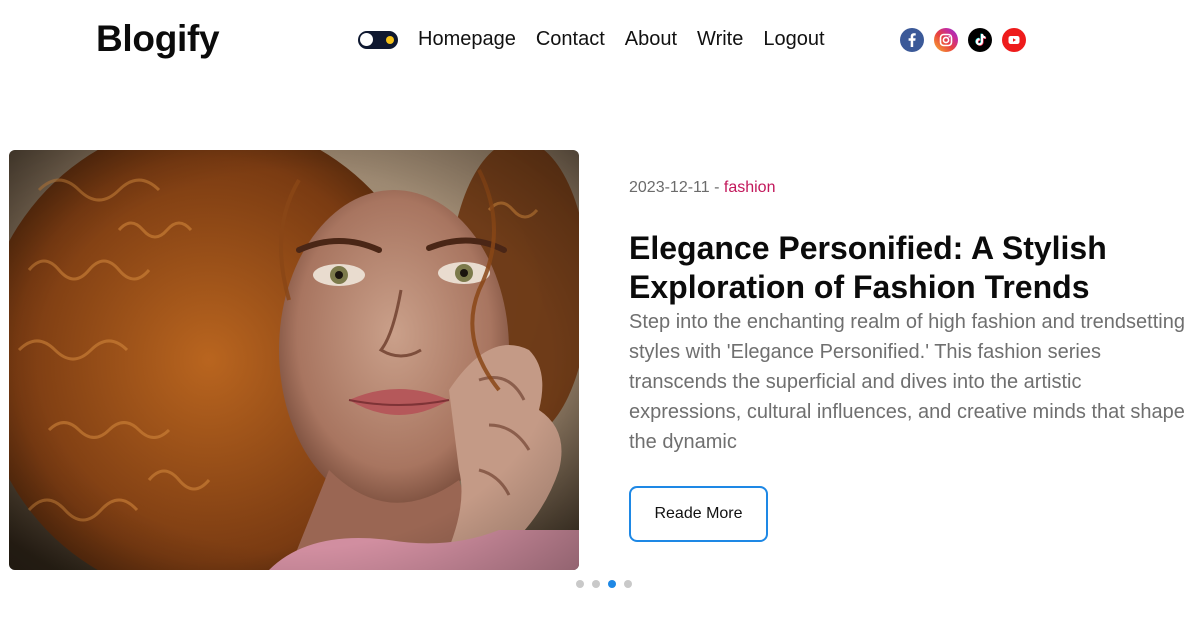  I want to click on nav-contact: Contact, so click(570, 39).